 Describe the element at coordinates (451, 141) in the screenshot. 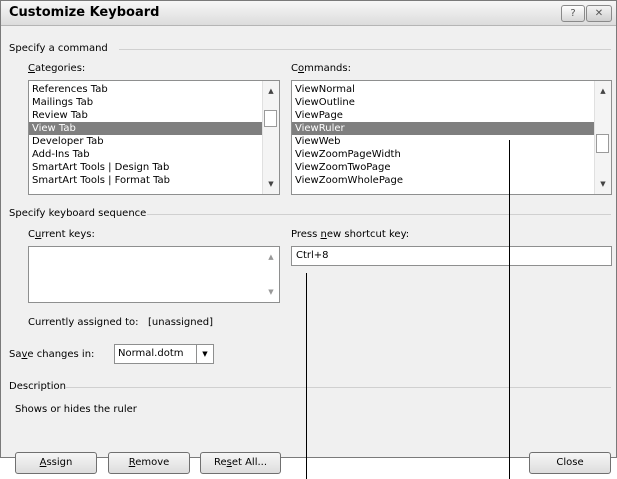

I see `list-item: ViewWeb` at that location.